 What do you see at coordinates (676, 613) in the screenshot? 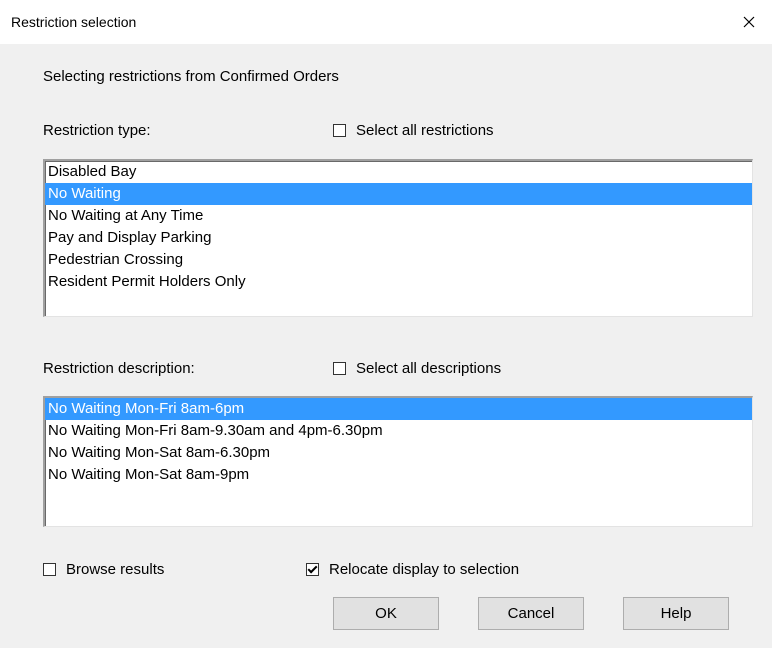
I see `help-button: Help` at bounding box center [676, 613].